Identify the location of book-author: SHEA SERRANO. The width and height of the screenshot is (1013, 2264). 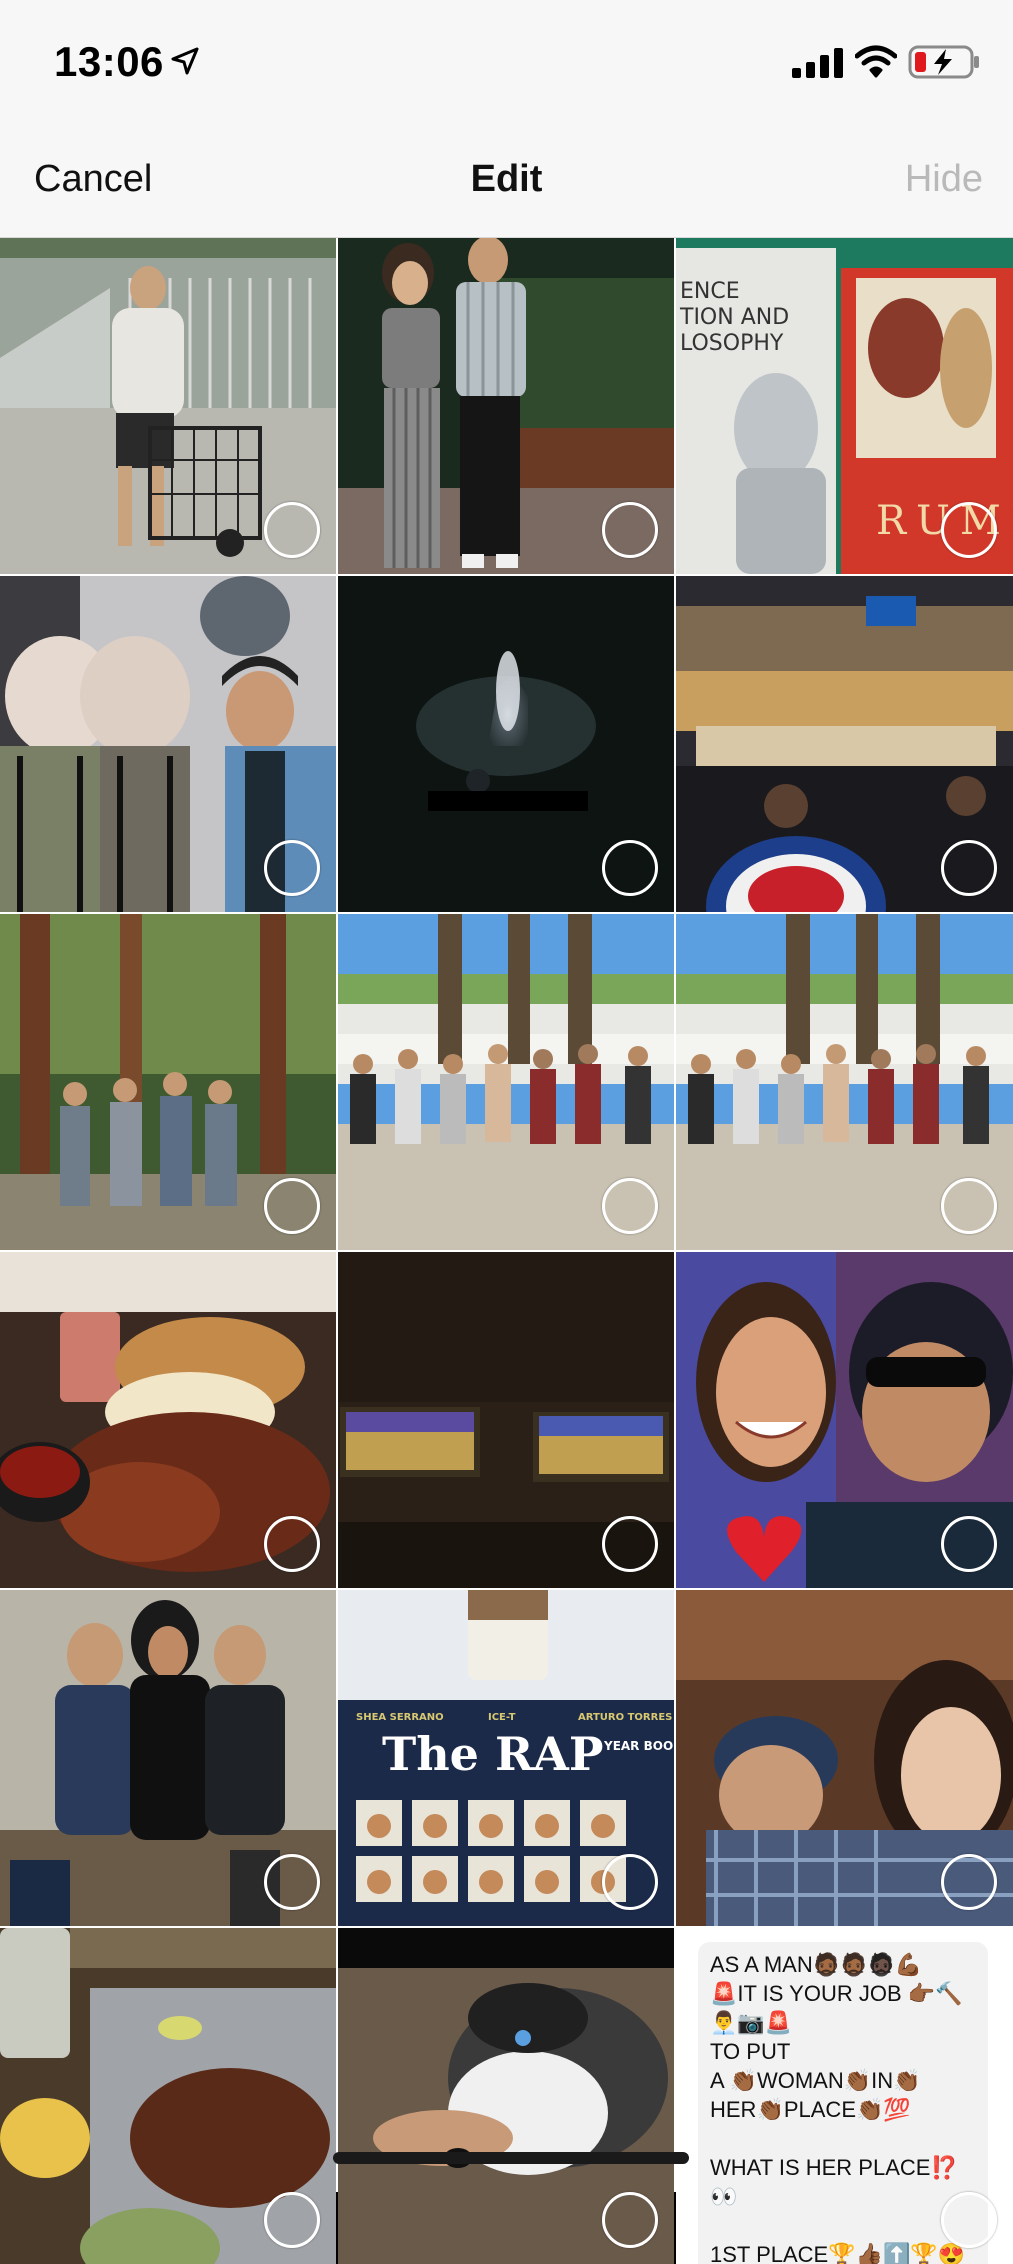
(400, 1717).